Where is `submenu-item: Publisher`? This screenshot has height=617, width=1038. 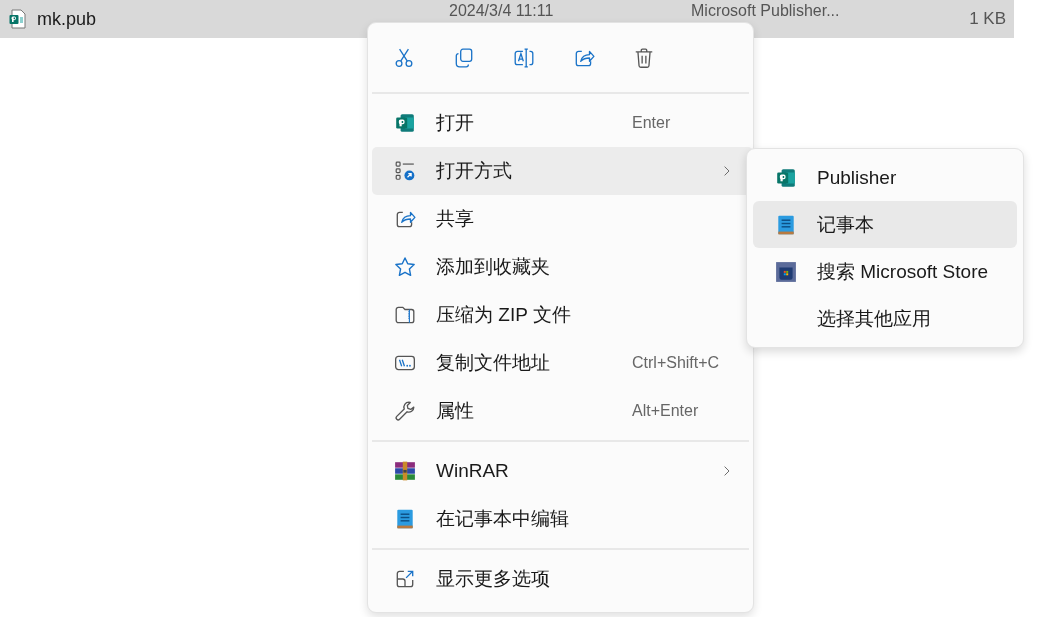 submenu-item: Publisher is located at coordinates (885, 177).